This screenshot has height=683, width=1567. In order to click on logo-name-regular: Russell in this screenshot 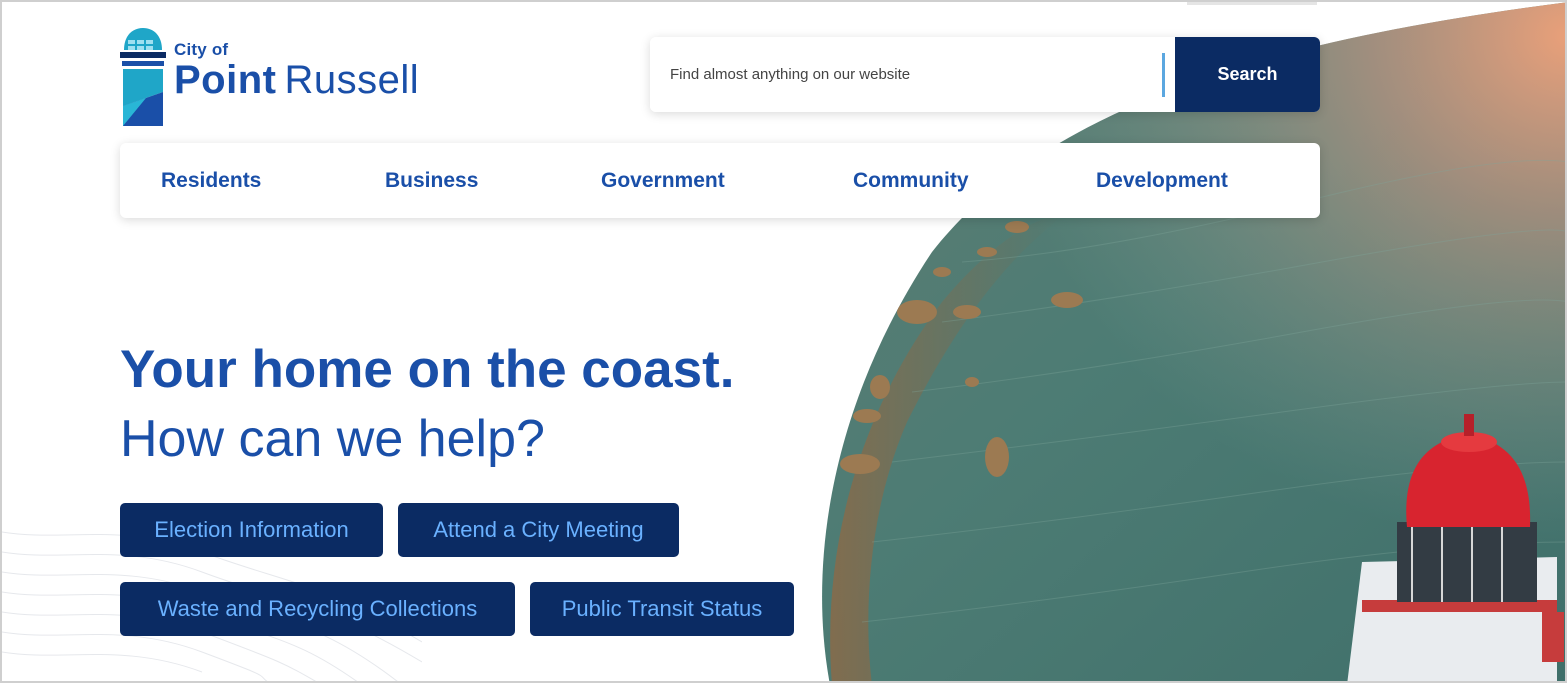, I will do `click(352, 80)`.